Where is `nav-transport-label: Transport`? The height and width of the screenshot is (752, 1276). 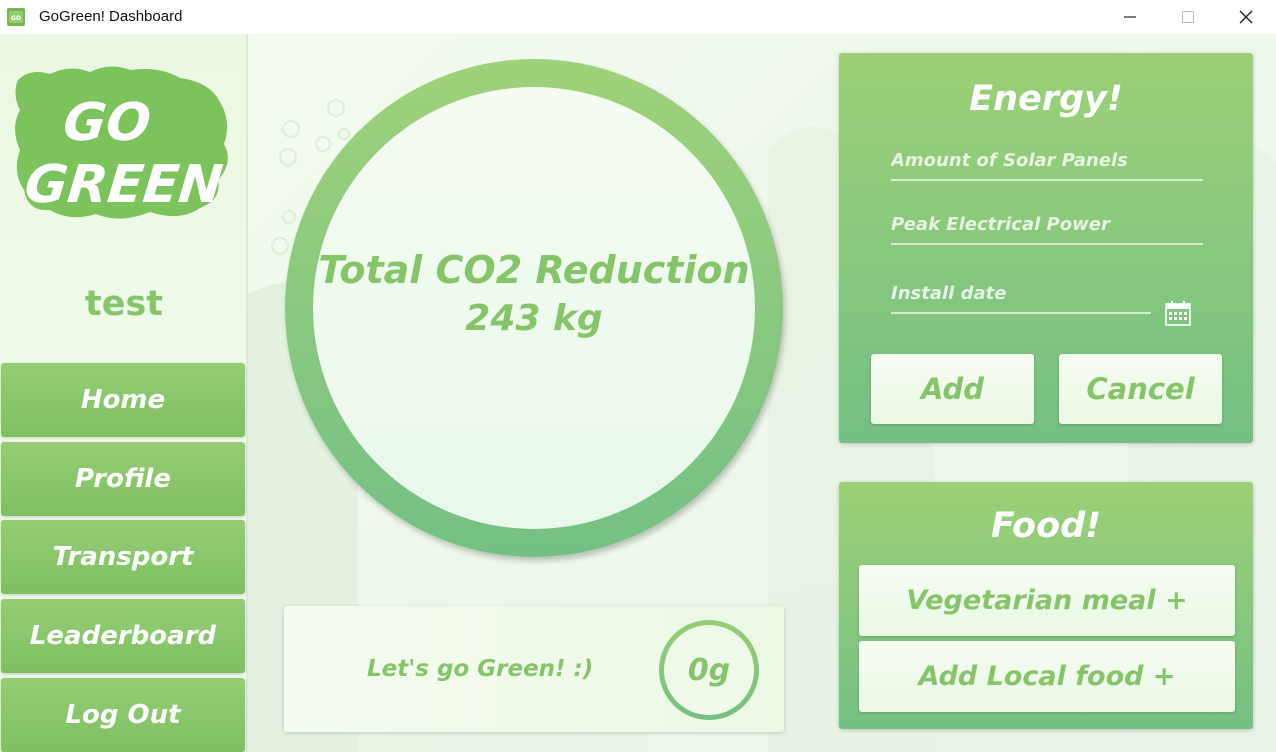 nav-transport-label: Transport is located at coordinates (123, 557).